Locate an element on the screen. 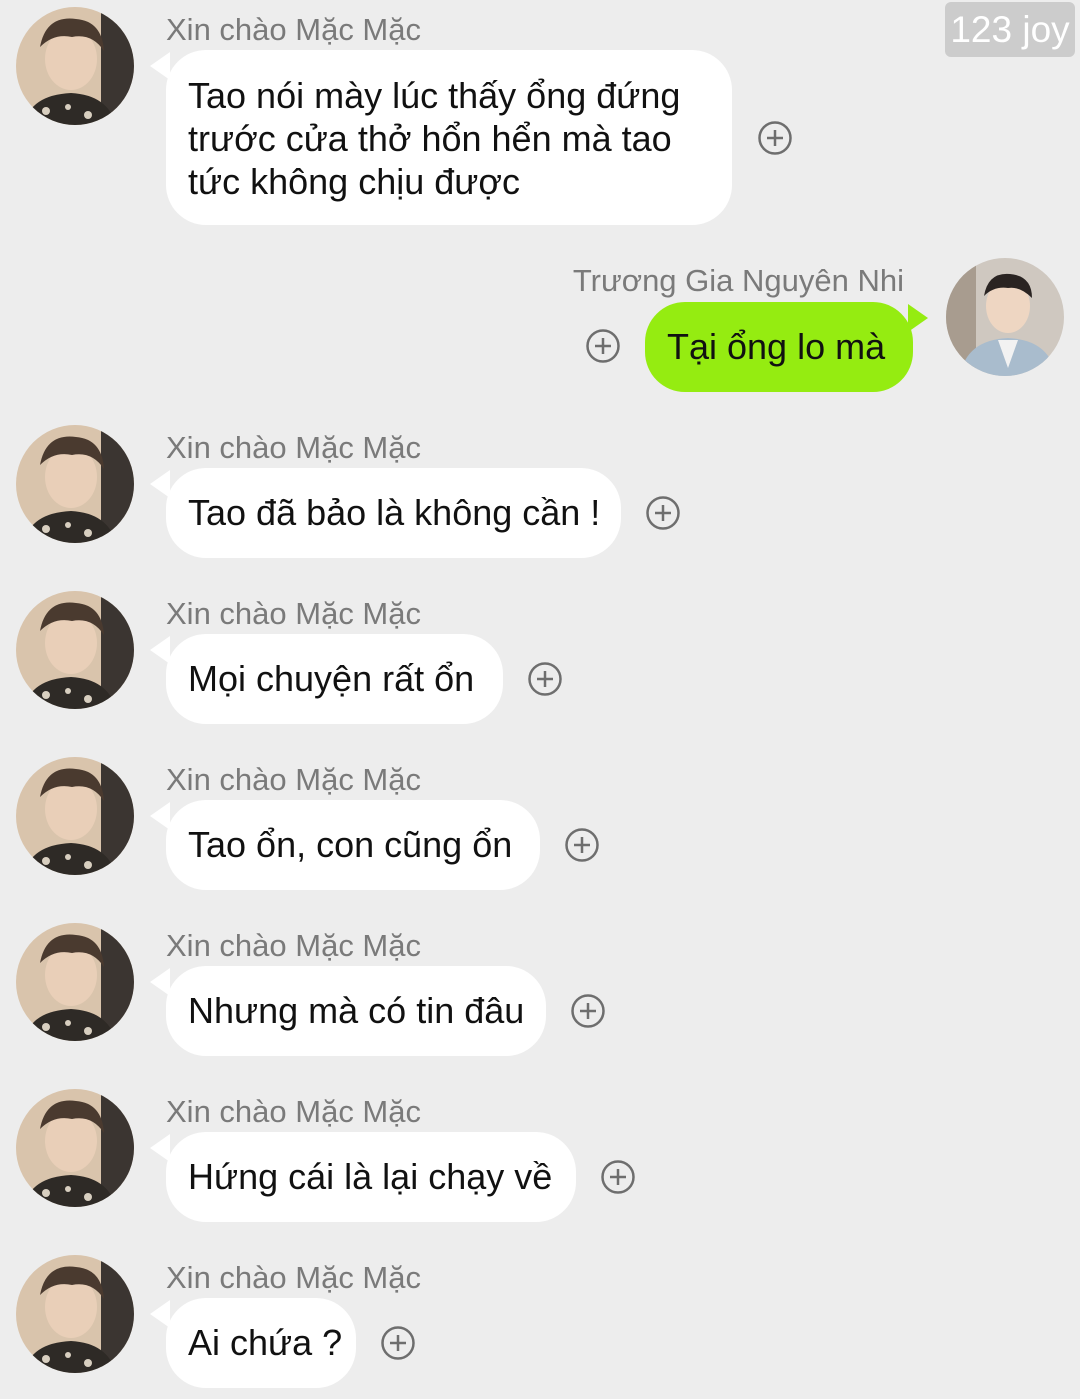  message-bubble: Mọi chuyện rất ổn is located at coordinates (334, 679).